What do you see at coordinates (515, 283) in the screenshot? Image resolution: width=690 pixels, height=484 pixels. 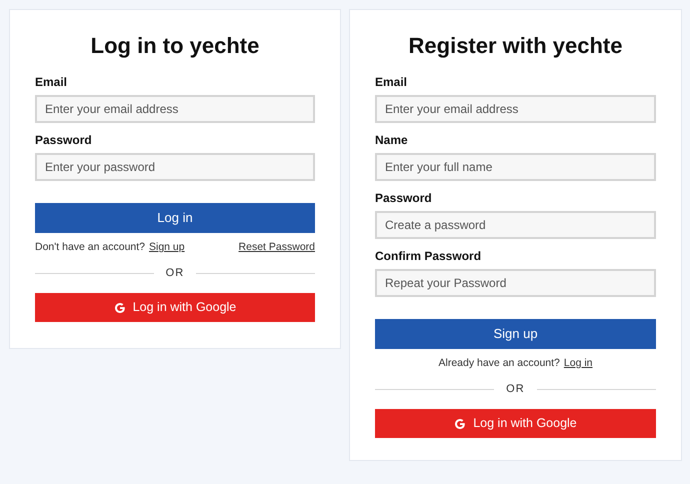 I see `input-field: Repeat your Password` at bounding box center [515, 283].